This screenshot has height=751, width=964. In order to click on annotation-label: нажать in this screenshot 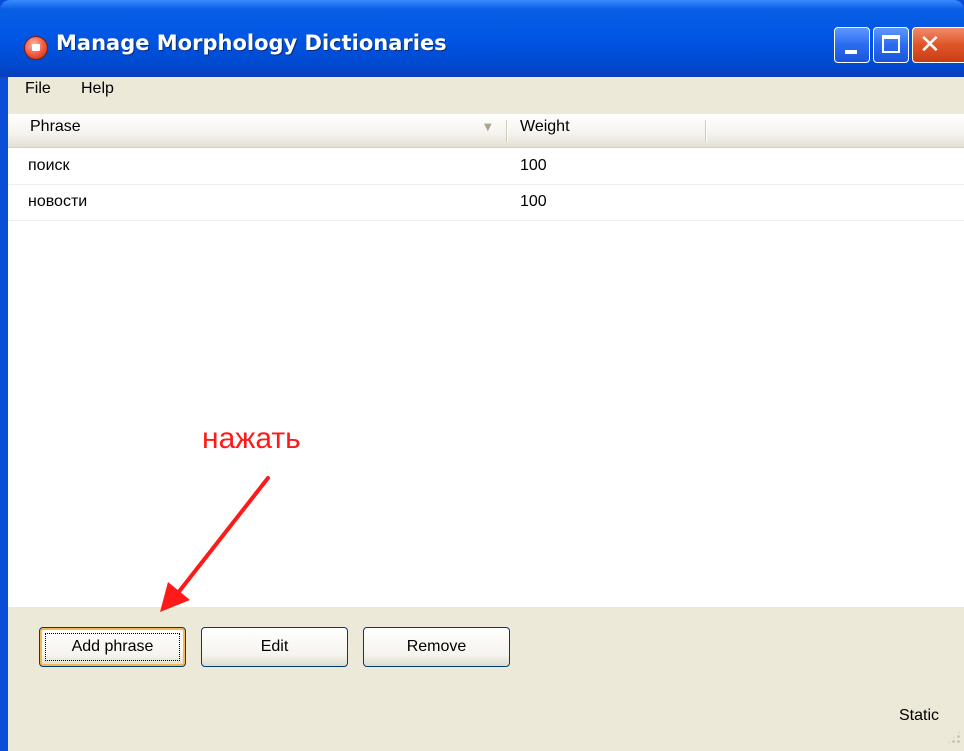, I will do `click(251, 438)`.